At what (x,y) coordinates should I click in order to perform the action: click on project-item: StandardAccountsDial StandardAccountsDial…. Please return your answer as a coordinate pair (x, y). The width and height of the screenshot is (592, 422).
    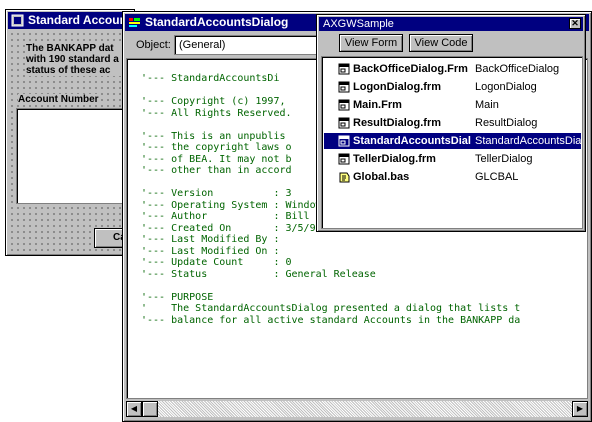
    Looking at the image, I should click on (452, 141).